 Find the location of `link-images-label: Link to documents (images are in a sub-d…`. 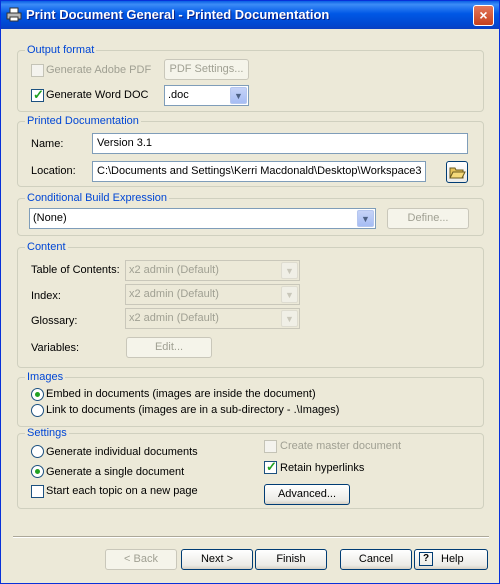

link-images-label: Link to documents (images are in a sub-d… is located at coordinates (193, 410).